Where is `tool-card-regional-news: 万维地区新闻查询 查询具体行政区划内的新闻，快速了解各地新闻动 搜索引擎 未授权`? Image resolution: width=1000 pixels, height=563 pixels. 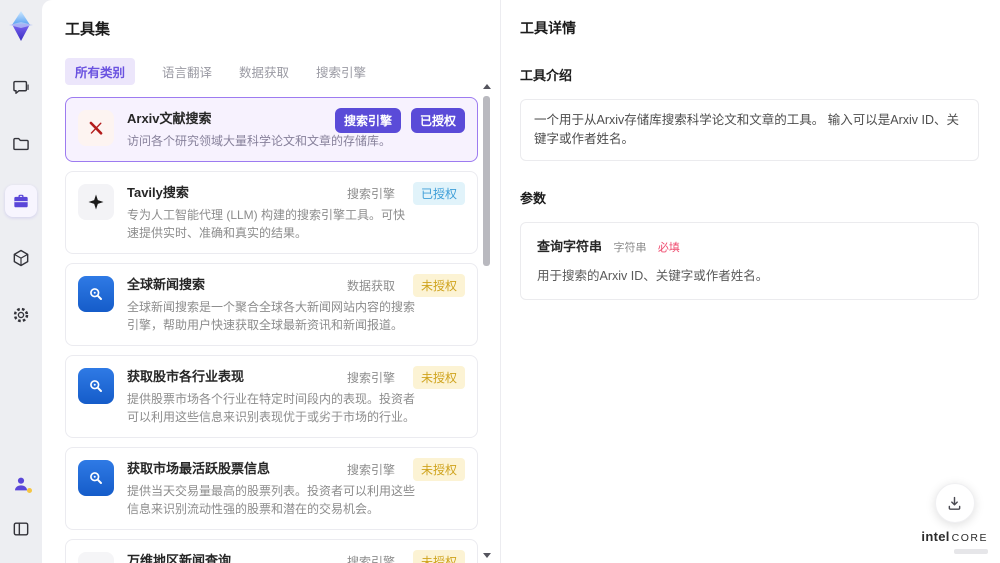
tool-card-regional-news: 万维地区新闻查询 查询具体行政区划内的新闻，快速了解各地新闻动 搜索引擎 未授权 is located at coordinates (271, 551).